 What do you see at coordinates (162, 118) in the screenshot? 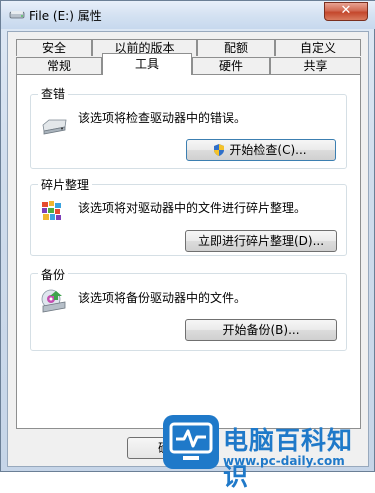
I see `error-check-description: 该选项将检查驱动器中的错误。` at bounding box center [162, 118].